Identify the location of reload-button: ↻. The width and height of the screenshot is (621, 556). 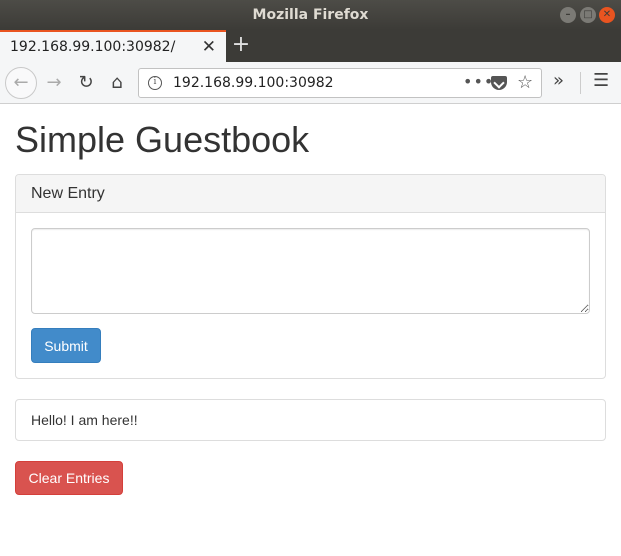
(86, 83).